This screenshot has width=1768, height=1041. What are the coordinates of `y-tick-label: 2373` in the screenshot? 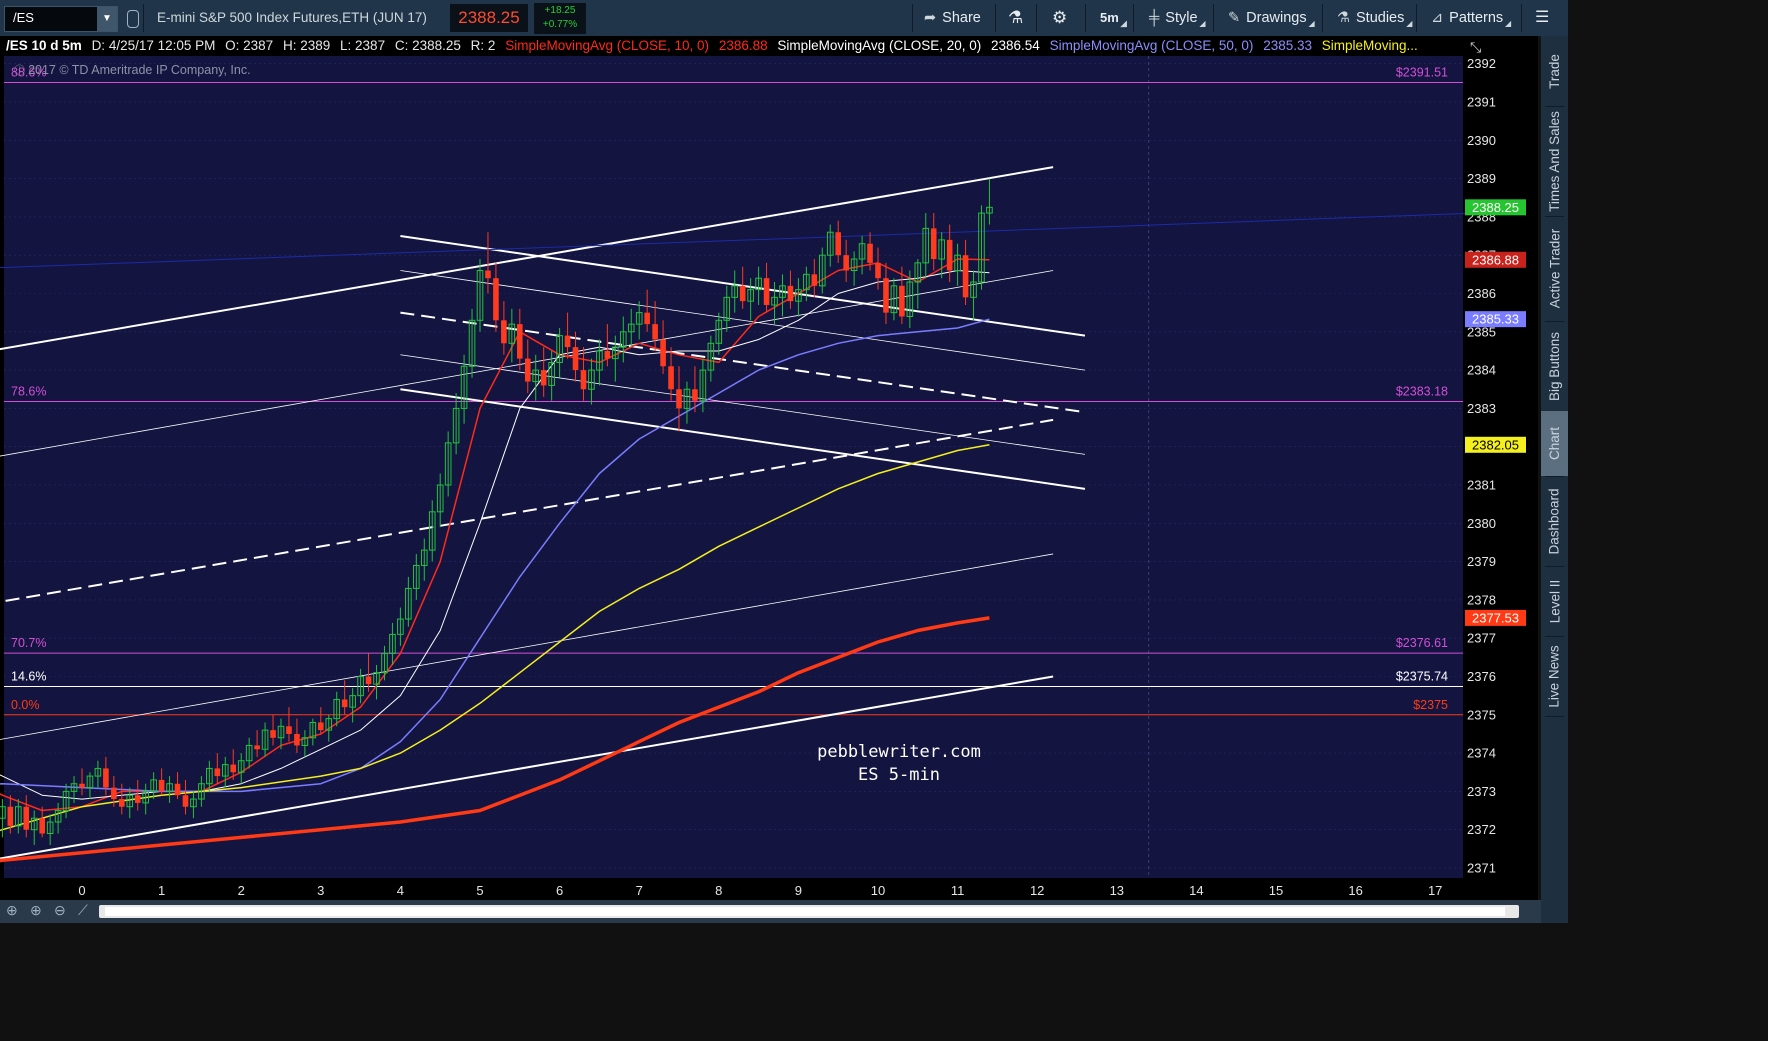 It's located at (1481, 791).